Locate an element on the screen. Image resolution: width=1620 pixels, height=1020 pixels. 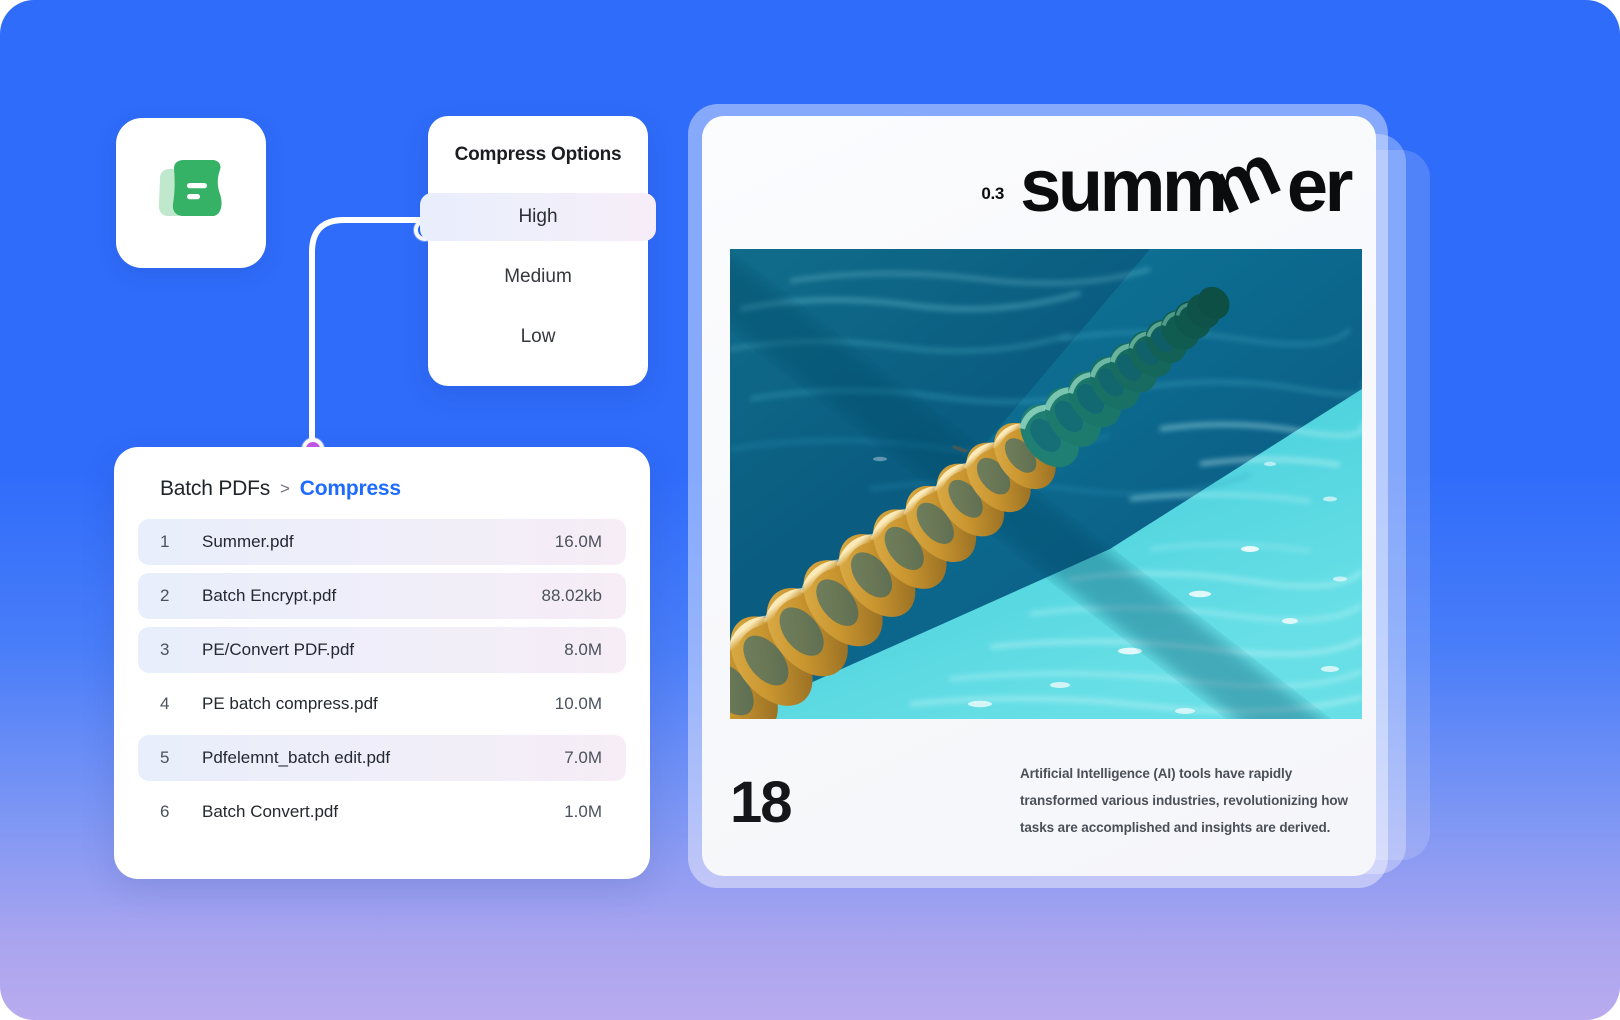
file-size: 10.0M is located at coordinates (578, 703).